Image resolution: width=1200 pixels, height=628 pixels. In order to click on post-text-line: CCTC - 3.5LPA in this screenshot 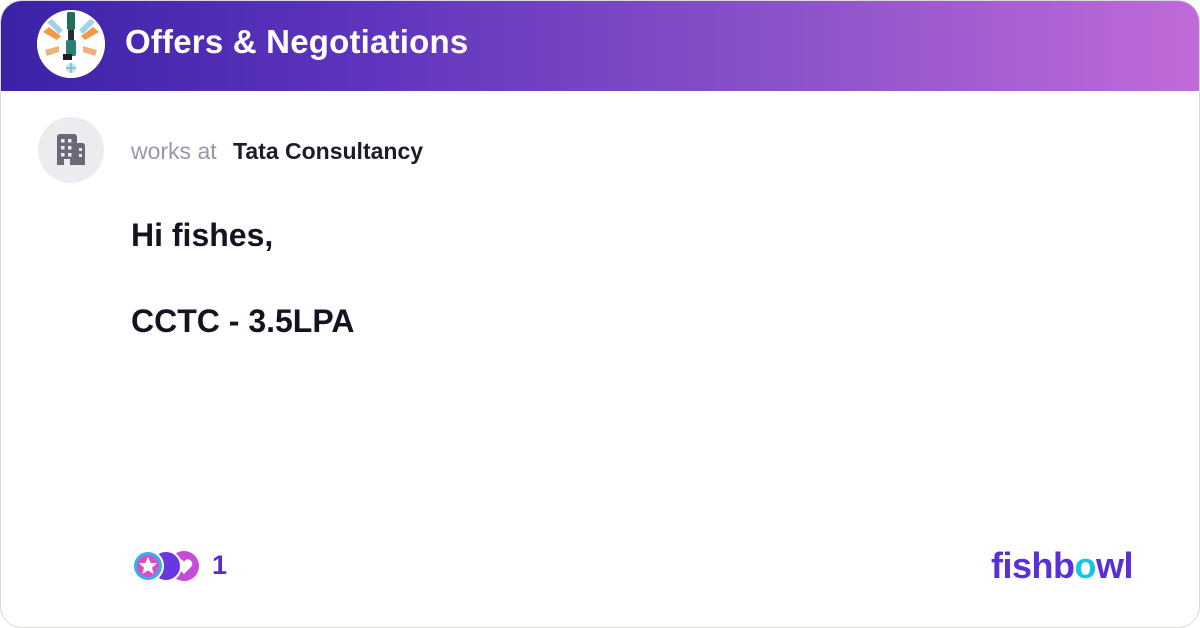, I will do `click(243, 321)`.